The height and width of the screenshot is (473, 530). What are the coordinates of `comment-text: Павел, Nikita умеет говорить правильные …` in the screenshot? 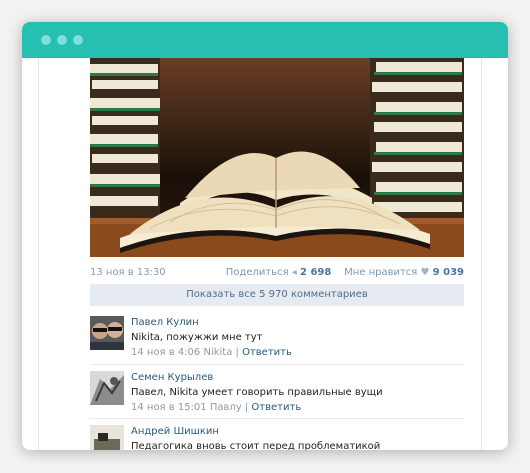 It's located at (257, 392).